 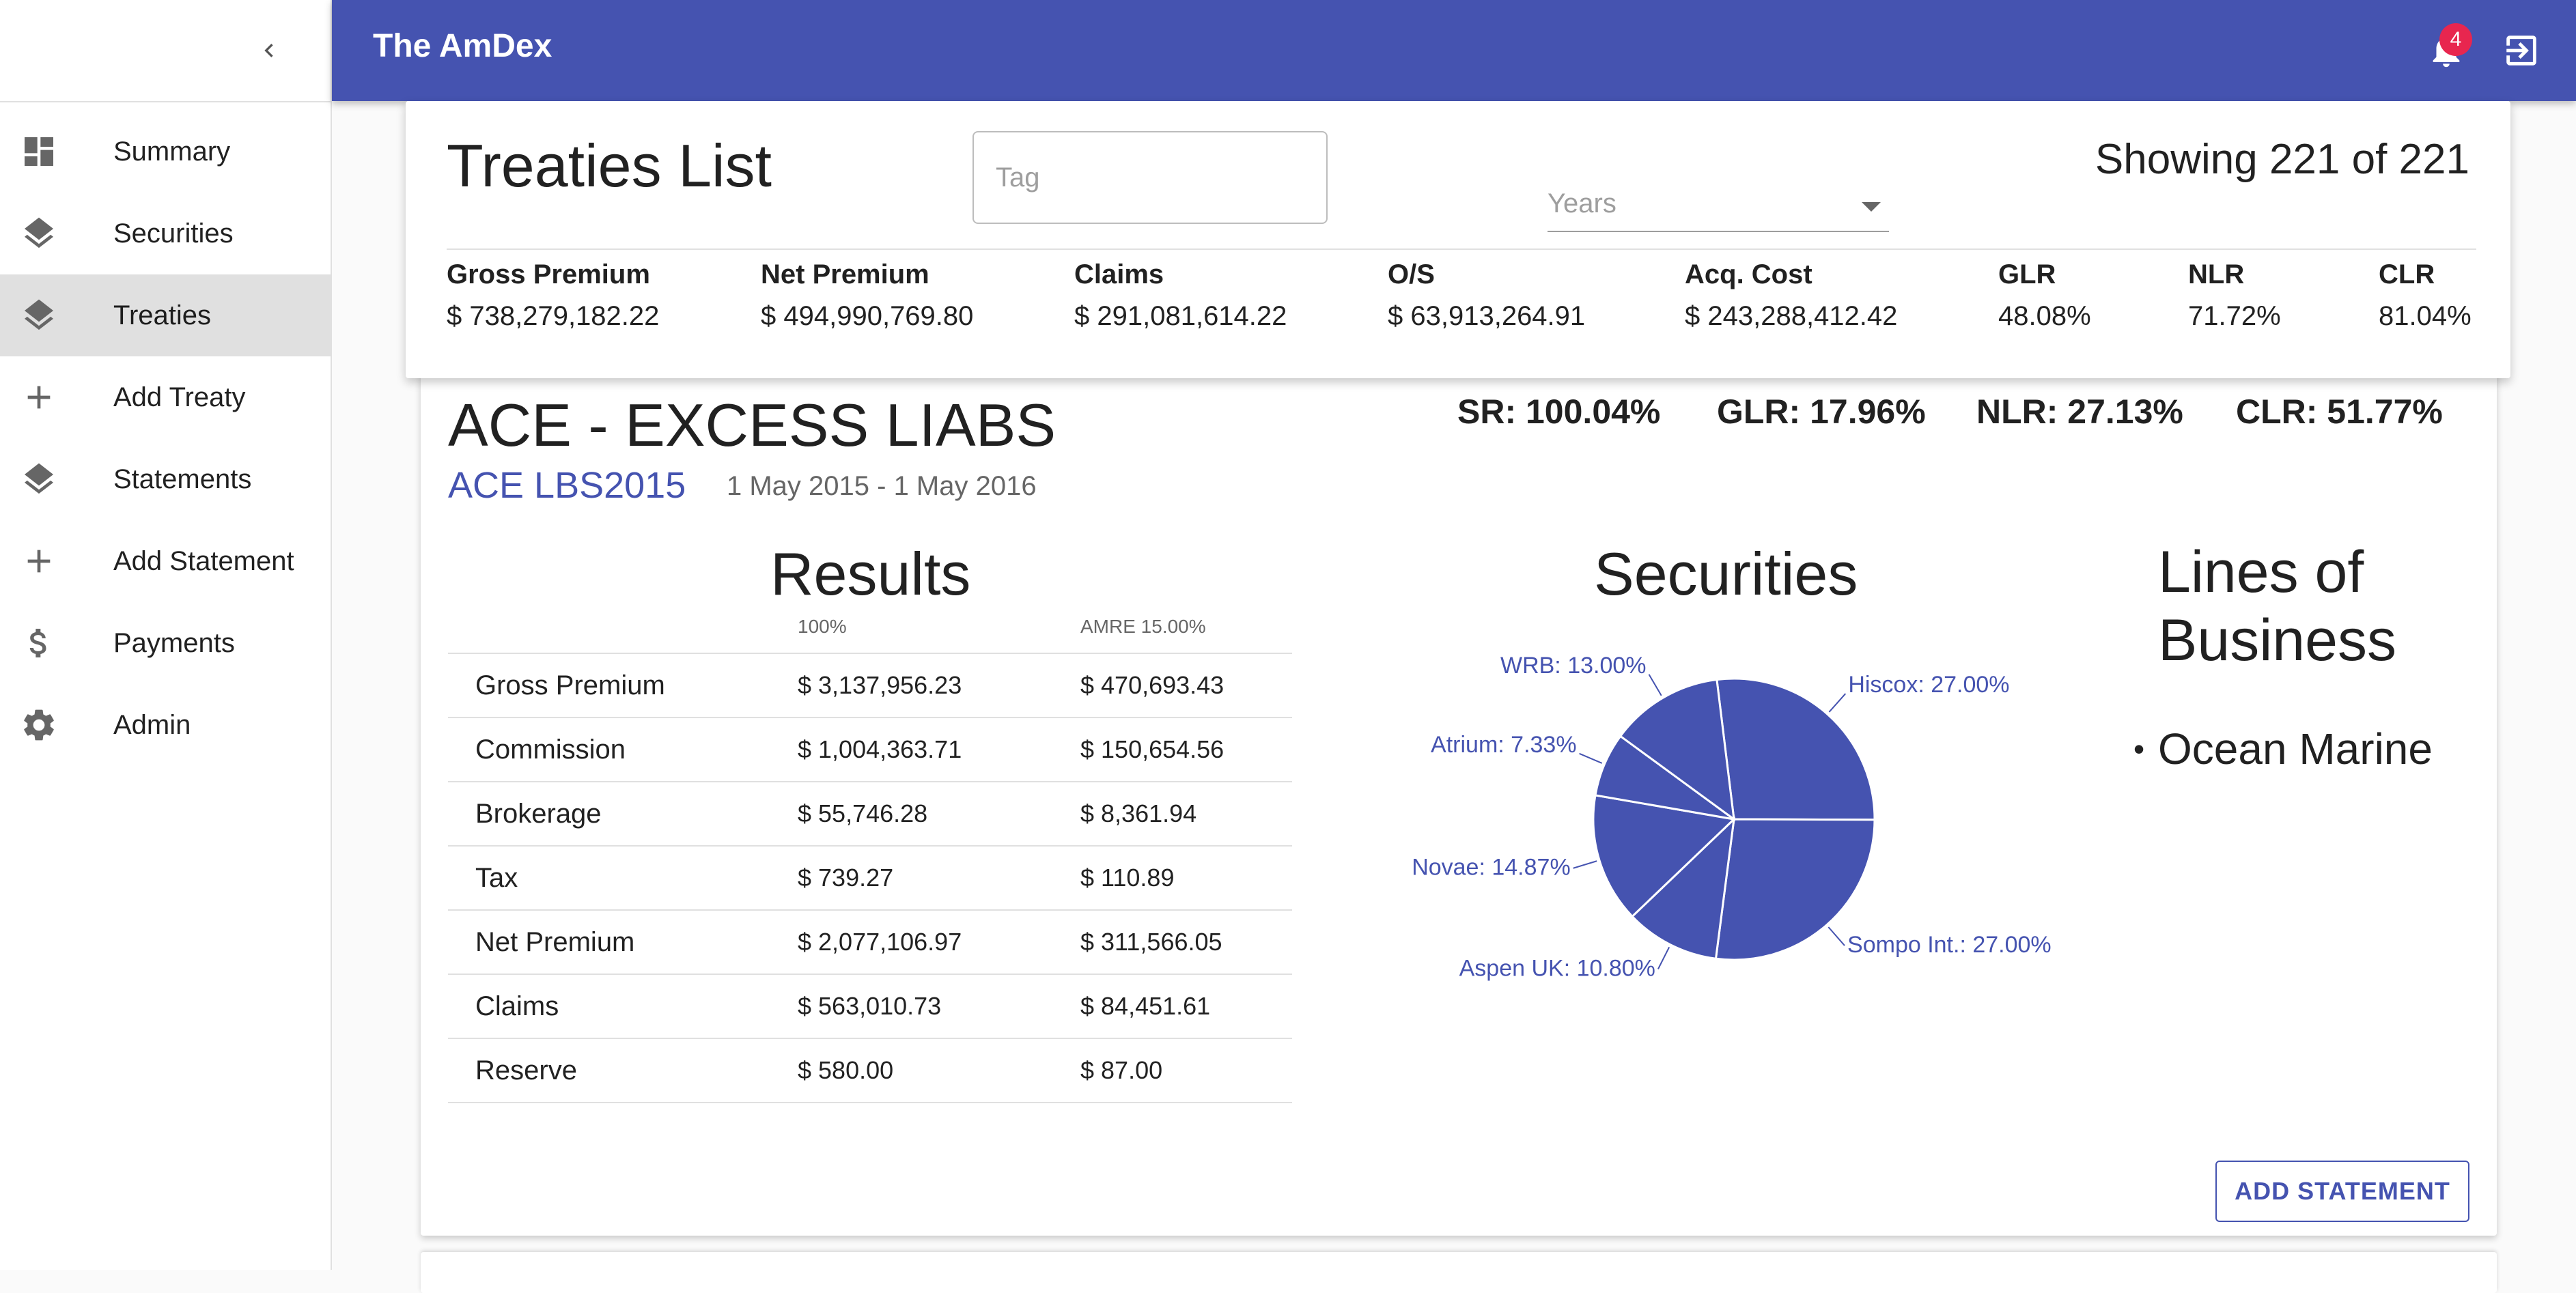 I want to click on sidebar-item-securities: Securities, so click(x=165, y=233).